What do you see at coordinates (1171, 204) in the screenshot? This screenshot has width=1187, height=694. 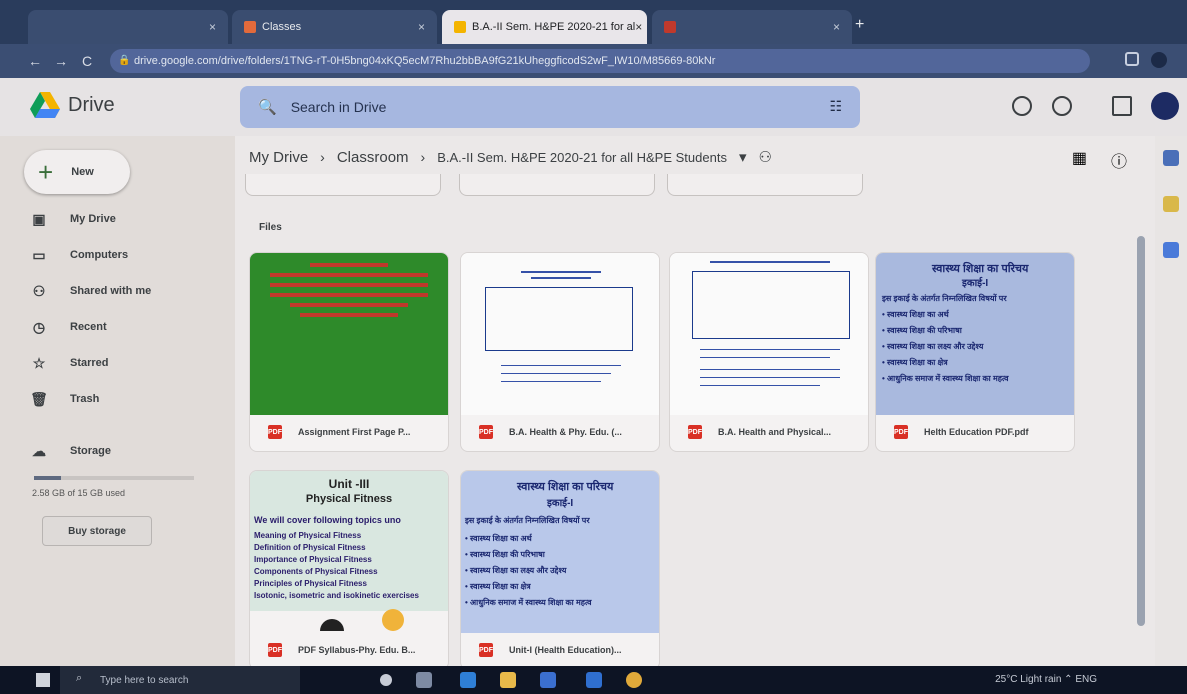 I see `keep-icon` at bounding box center [1171, 204].